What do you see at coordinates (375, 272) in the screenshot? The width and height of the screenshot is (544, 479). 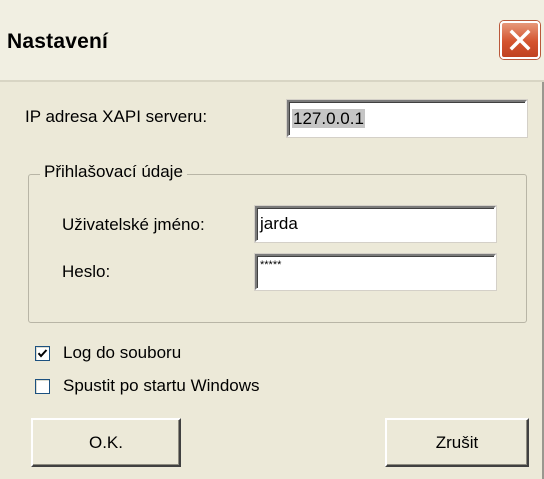 I see `password-input: *****` at bounding box center [375, 272].